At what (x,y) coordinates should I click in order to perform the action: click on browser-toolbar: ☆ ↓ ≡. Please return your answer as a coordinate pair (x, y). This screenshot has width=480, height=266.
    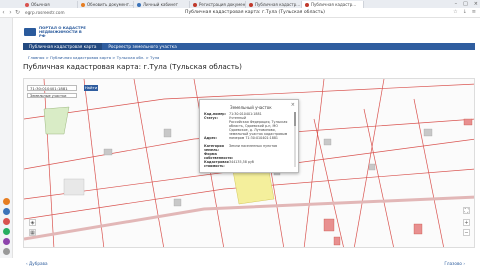
    Looking at the image, I should click on (464, 12).